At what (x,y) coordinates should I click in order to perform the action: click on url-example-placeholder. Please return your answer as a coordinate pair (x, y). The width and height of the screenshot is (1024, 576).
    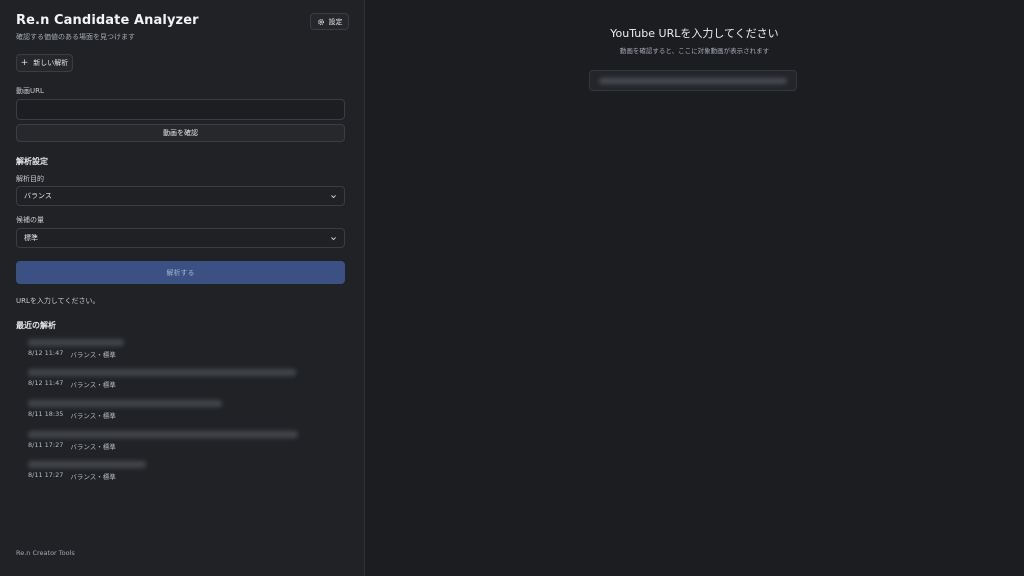
    Looking at the image, I should click on (693, 80).